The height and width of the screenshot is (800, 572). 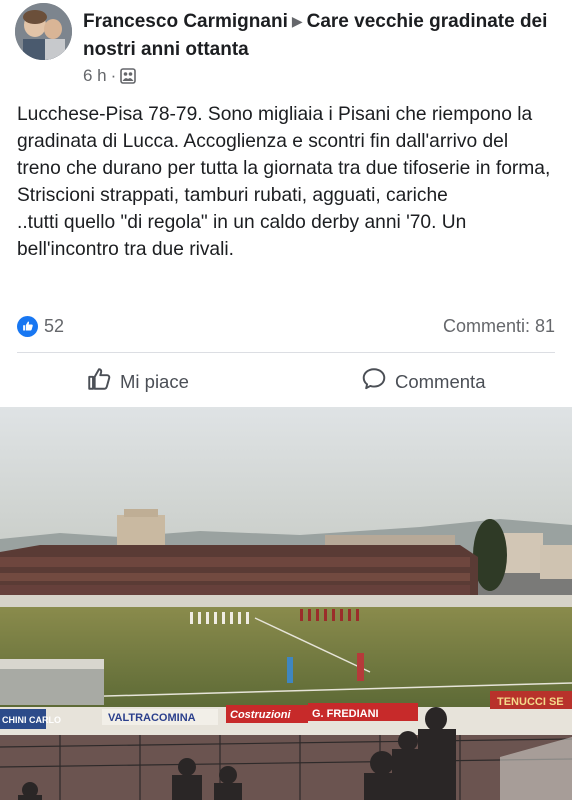 I want to click on ad-board-1: VALTRACOMINA, so click(x=160, y=717).